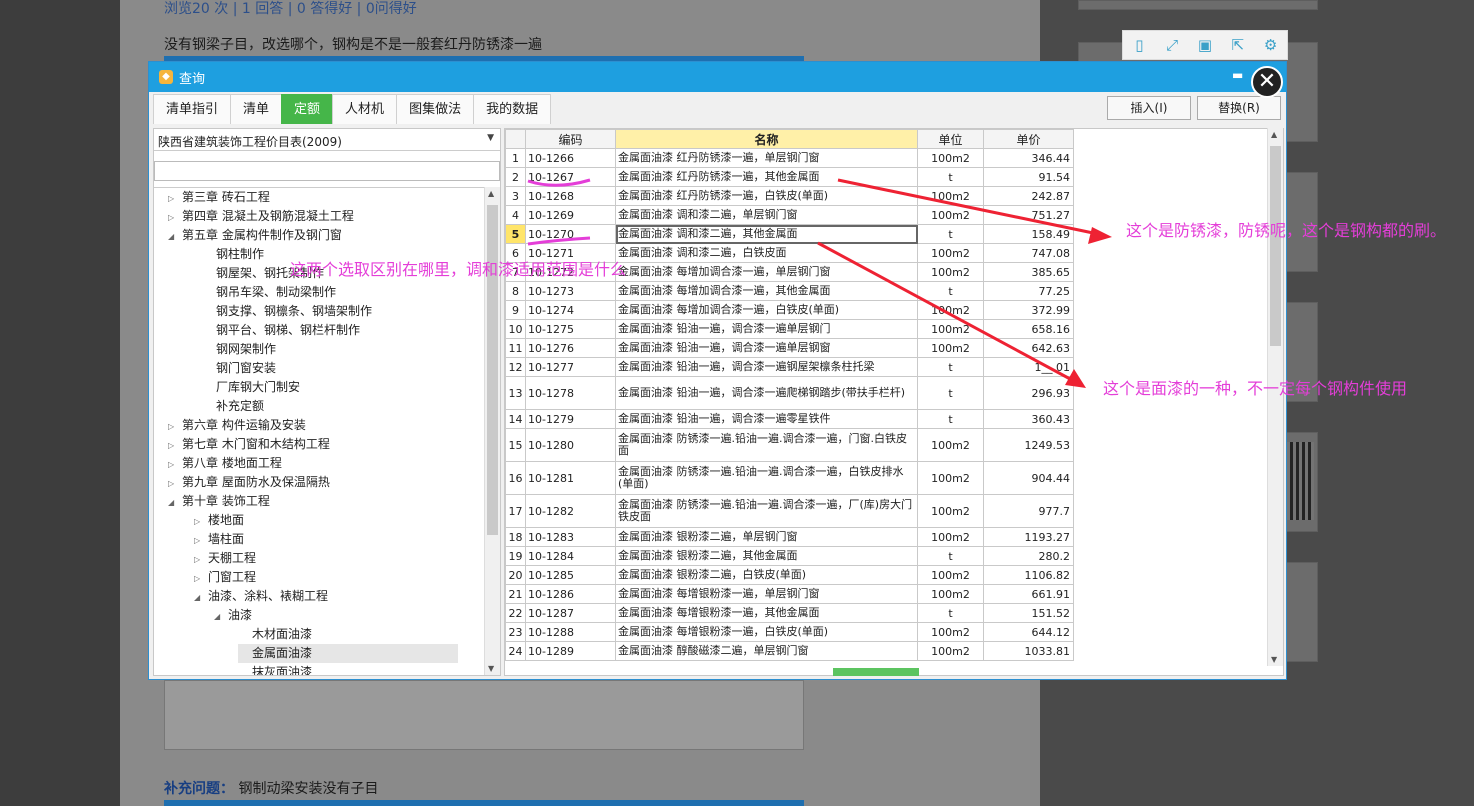 This screenshot has height=806, width=1474. Describe the element at coordinates (275, 669) in the screenshot. I see `tree-node: 抹灰面油漆` at that location.